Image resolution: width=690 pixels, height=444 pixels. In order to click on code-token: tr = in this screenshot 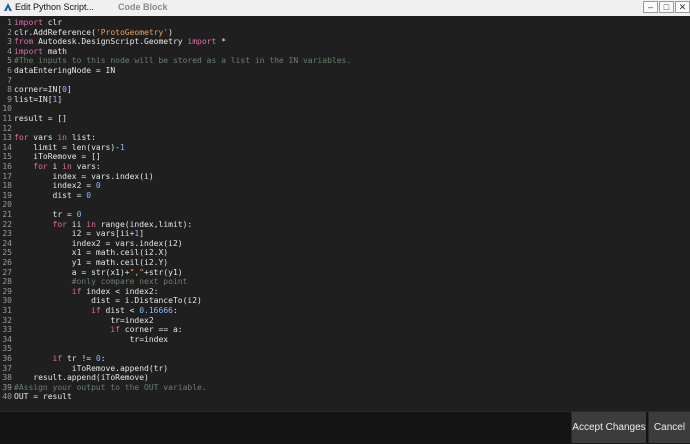, I will do `click(45, 214)`.